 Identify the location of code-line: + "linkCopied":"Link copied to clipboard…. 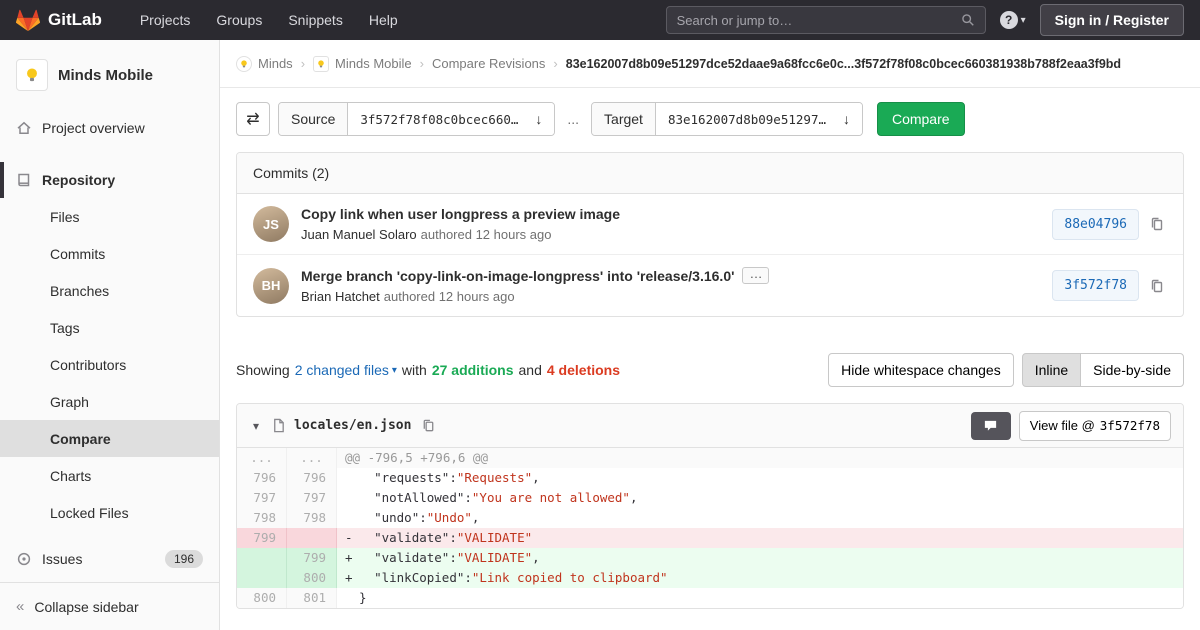
(760, 578).